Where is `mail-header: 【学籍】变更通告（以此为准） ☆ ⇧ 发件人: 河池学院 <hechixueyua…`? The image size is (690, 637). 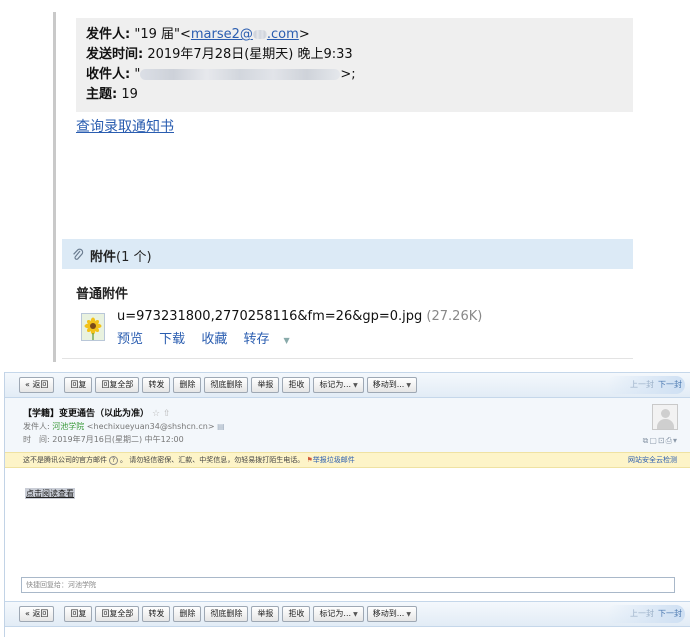 mail-header: 【学籍】变更通告（以此为准） ☆ ⇧ 发件人: 河池学院 <hechixueyua… is located at coordinates (347, 426).